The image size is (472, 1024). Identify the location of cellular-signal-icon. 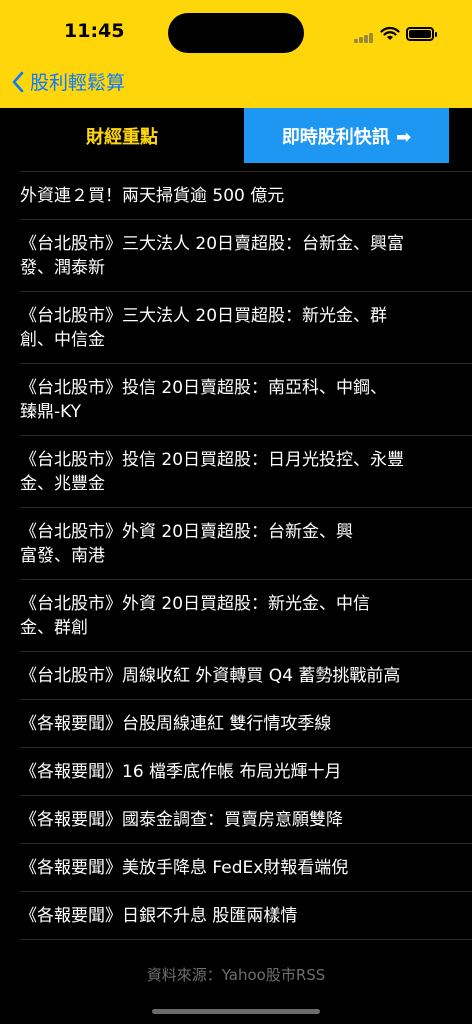
(364, 33).